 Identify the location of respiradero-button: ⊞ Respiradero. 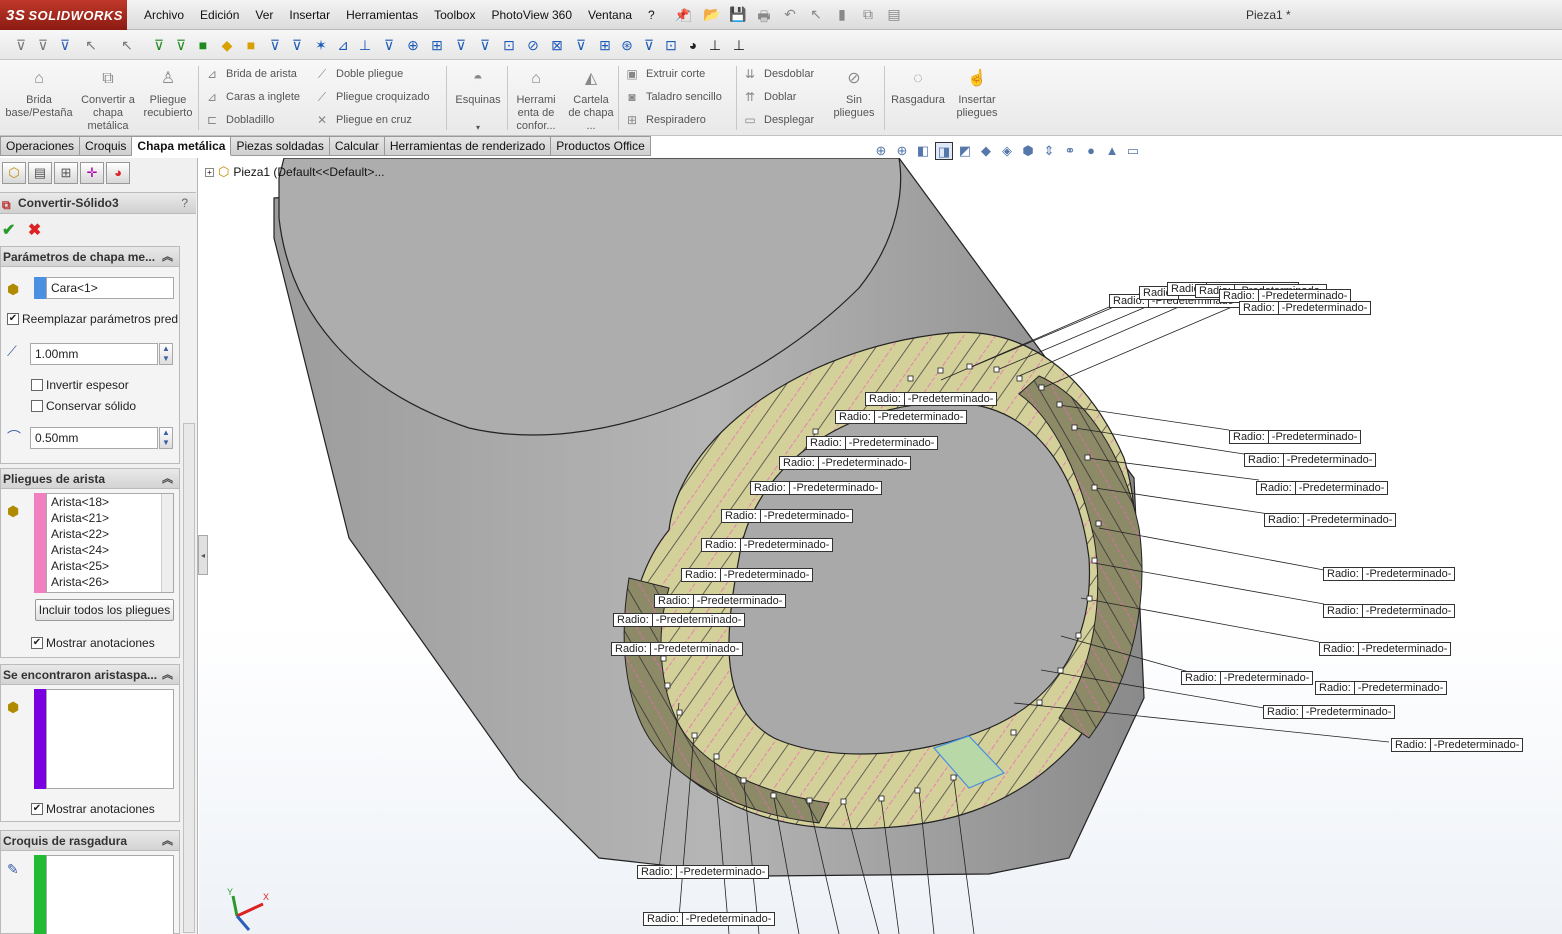
(665, 120).